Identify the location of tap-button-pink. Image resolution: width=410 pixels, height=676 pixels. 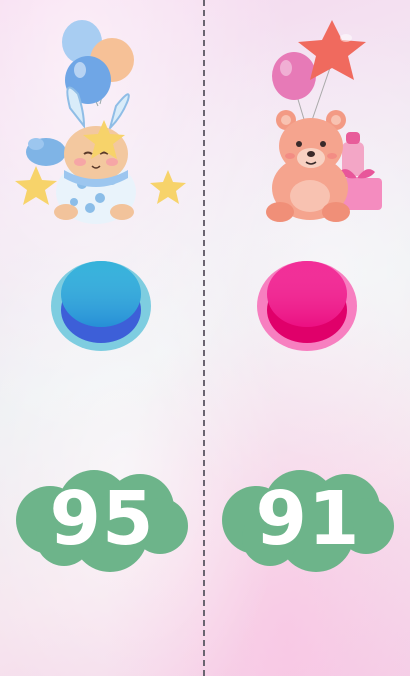
(307, 304).